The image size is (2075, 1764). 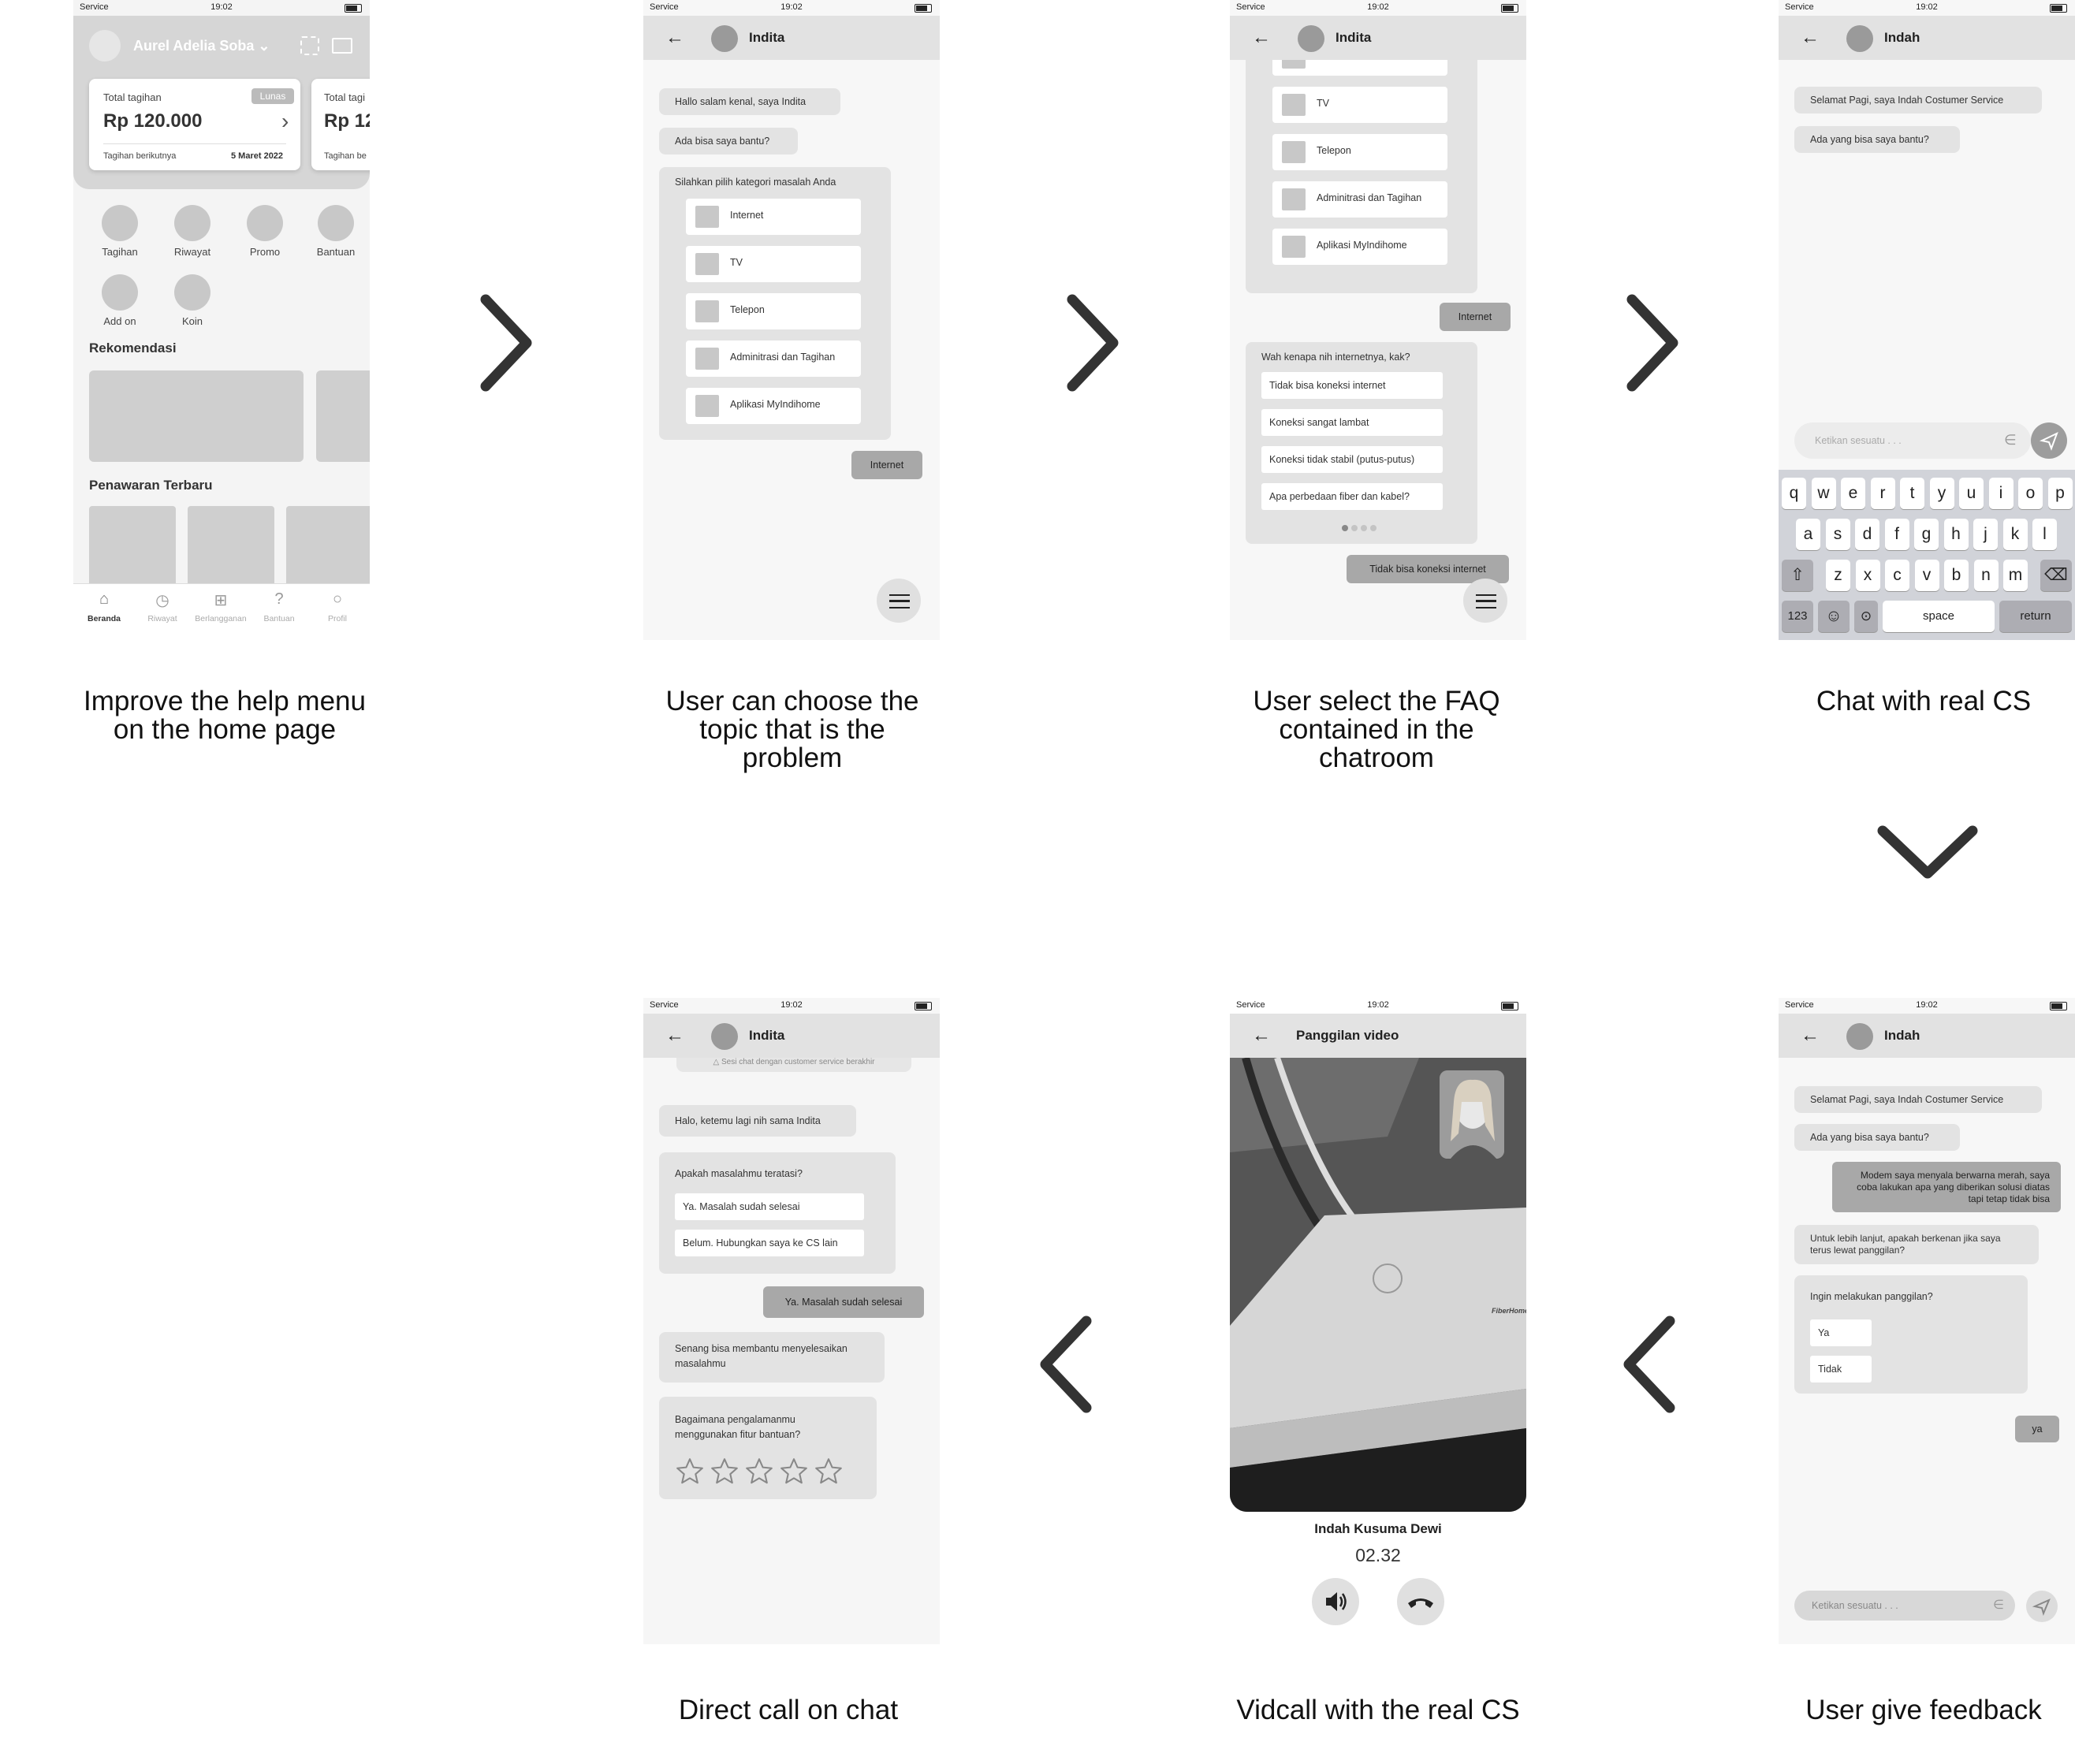 I want to click on nav-item-riwayat: ◷ Riwayat, so click(x=162, y=612).